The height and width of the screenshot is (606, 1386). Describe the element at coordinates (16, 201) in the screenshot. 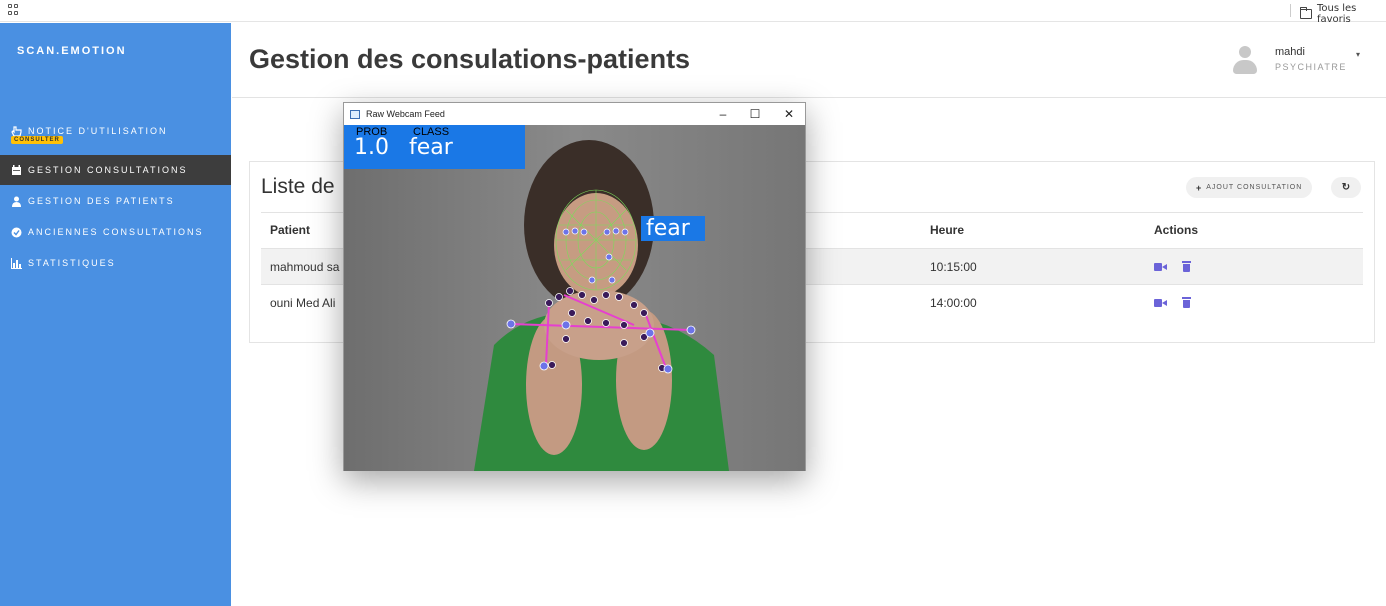

I see `user-icon` at that location.